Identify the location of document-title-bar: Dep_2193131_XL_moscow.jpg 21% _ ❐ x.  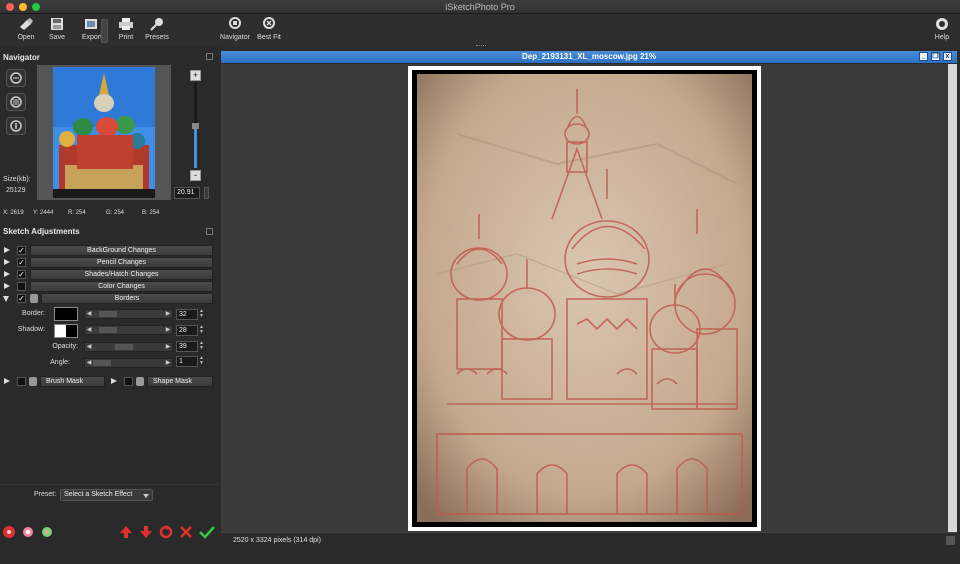
(589, 57).